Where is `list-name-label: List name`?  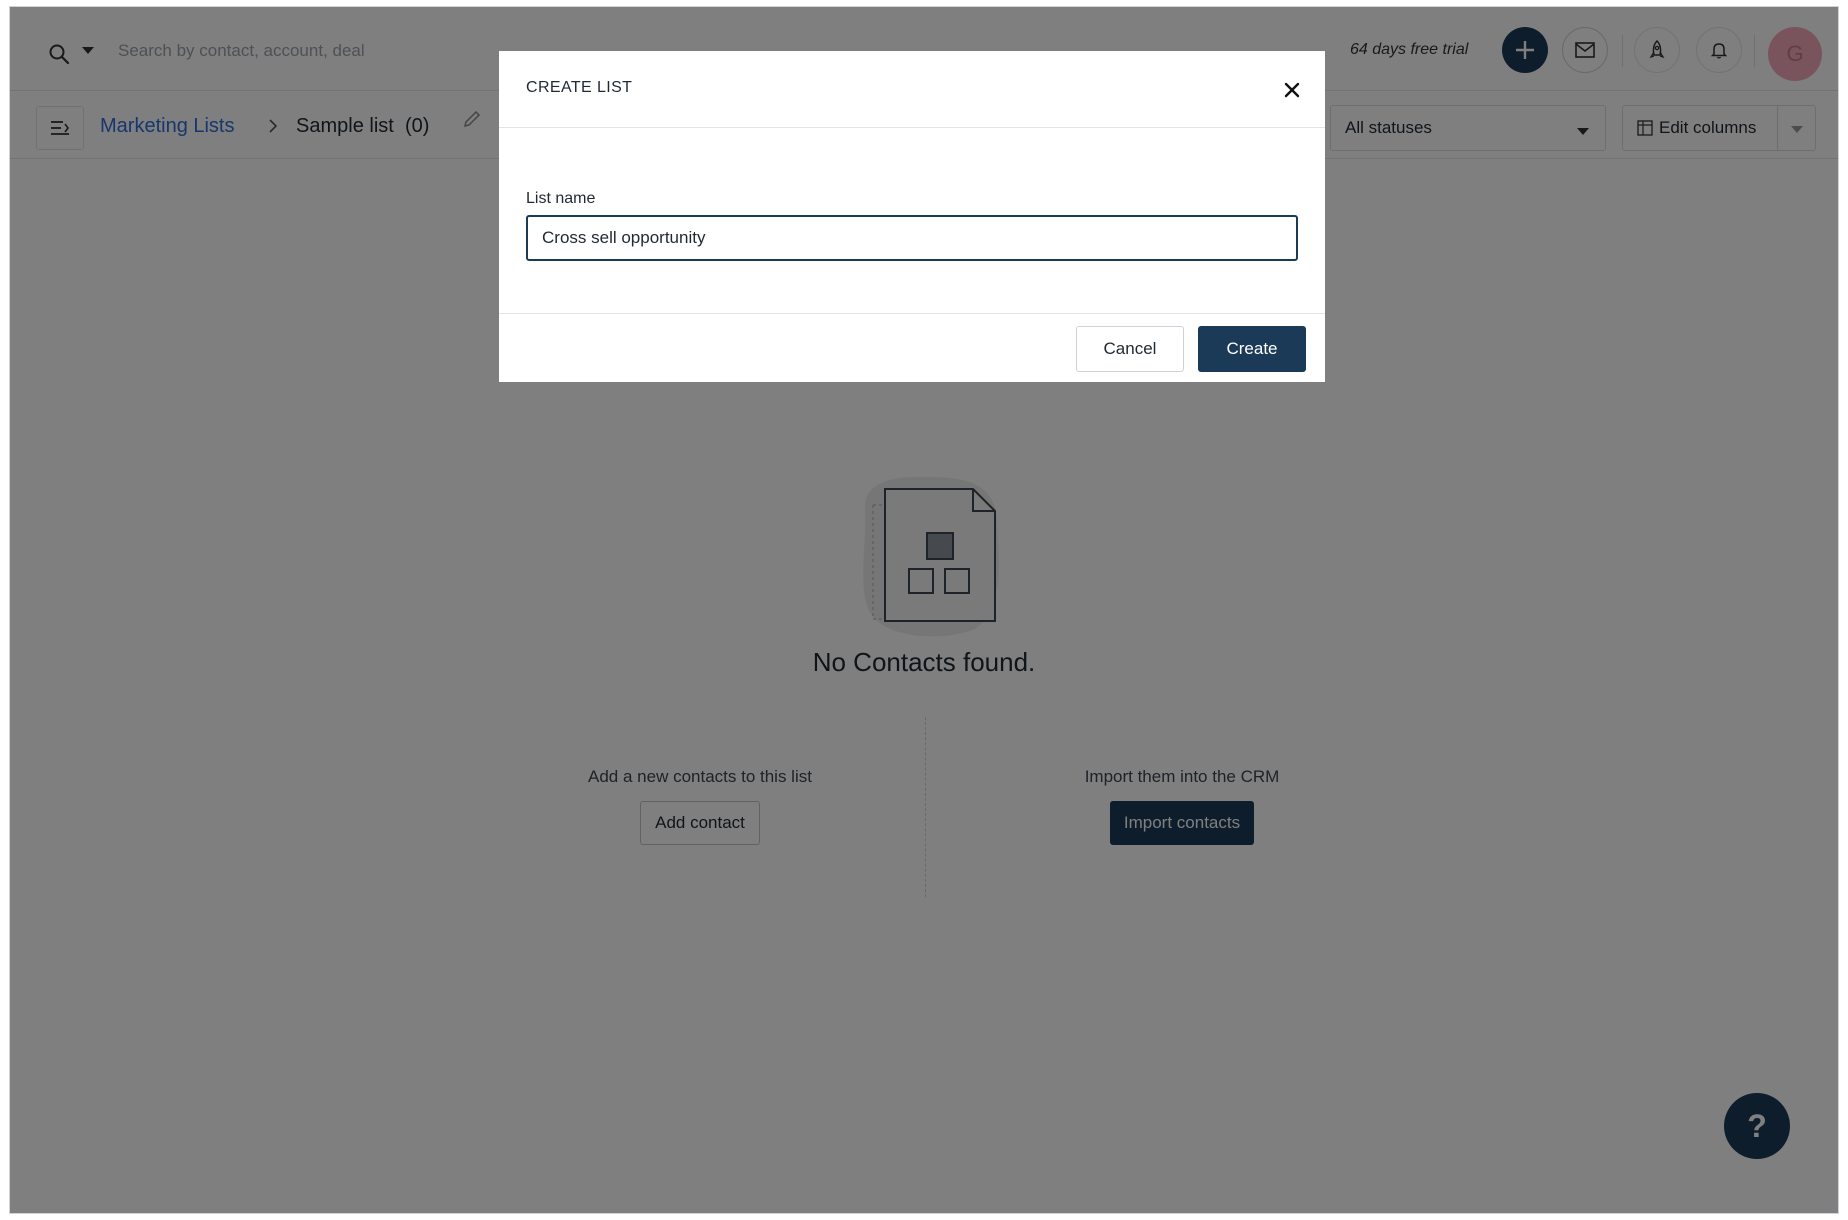 list-name-label: List name is located at coordinates (561, 198).